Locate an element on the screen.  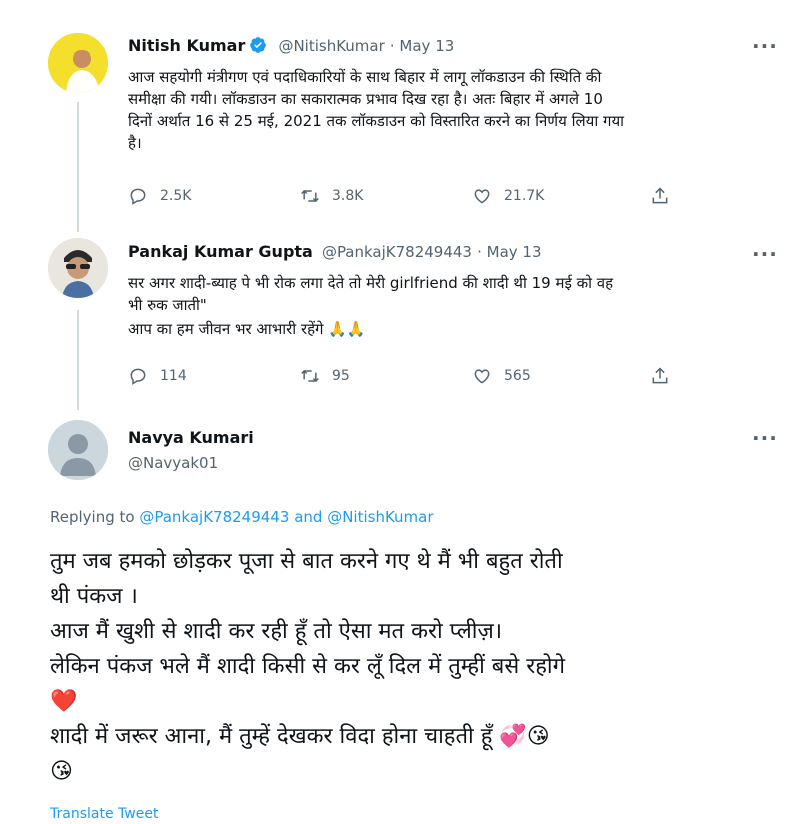
avatar-navya is located at coordinates (78, 450).